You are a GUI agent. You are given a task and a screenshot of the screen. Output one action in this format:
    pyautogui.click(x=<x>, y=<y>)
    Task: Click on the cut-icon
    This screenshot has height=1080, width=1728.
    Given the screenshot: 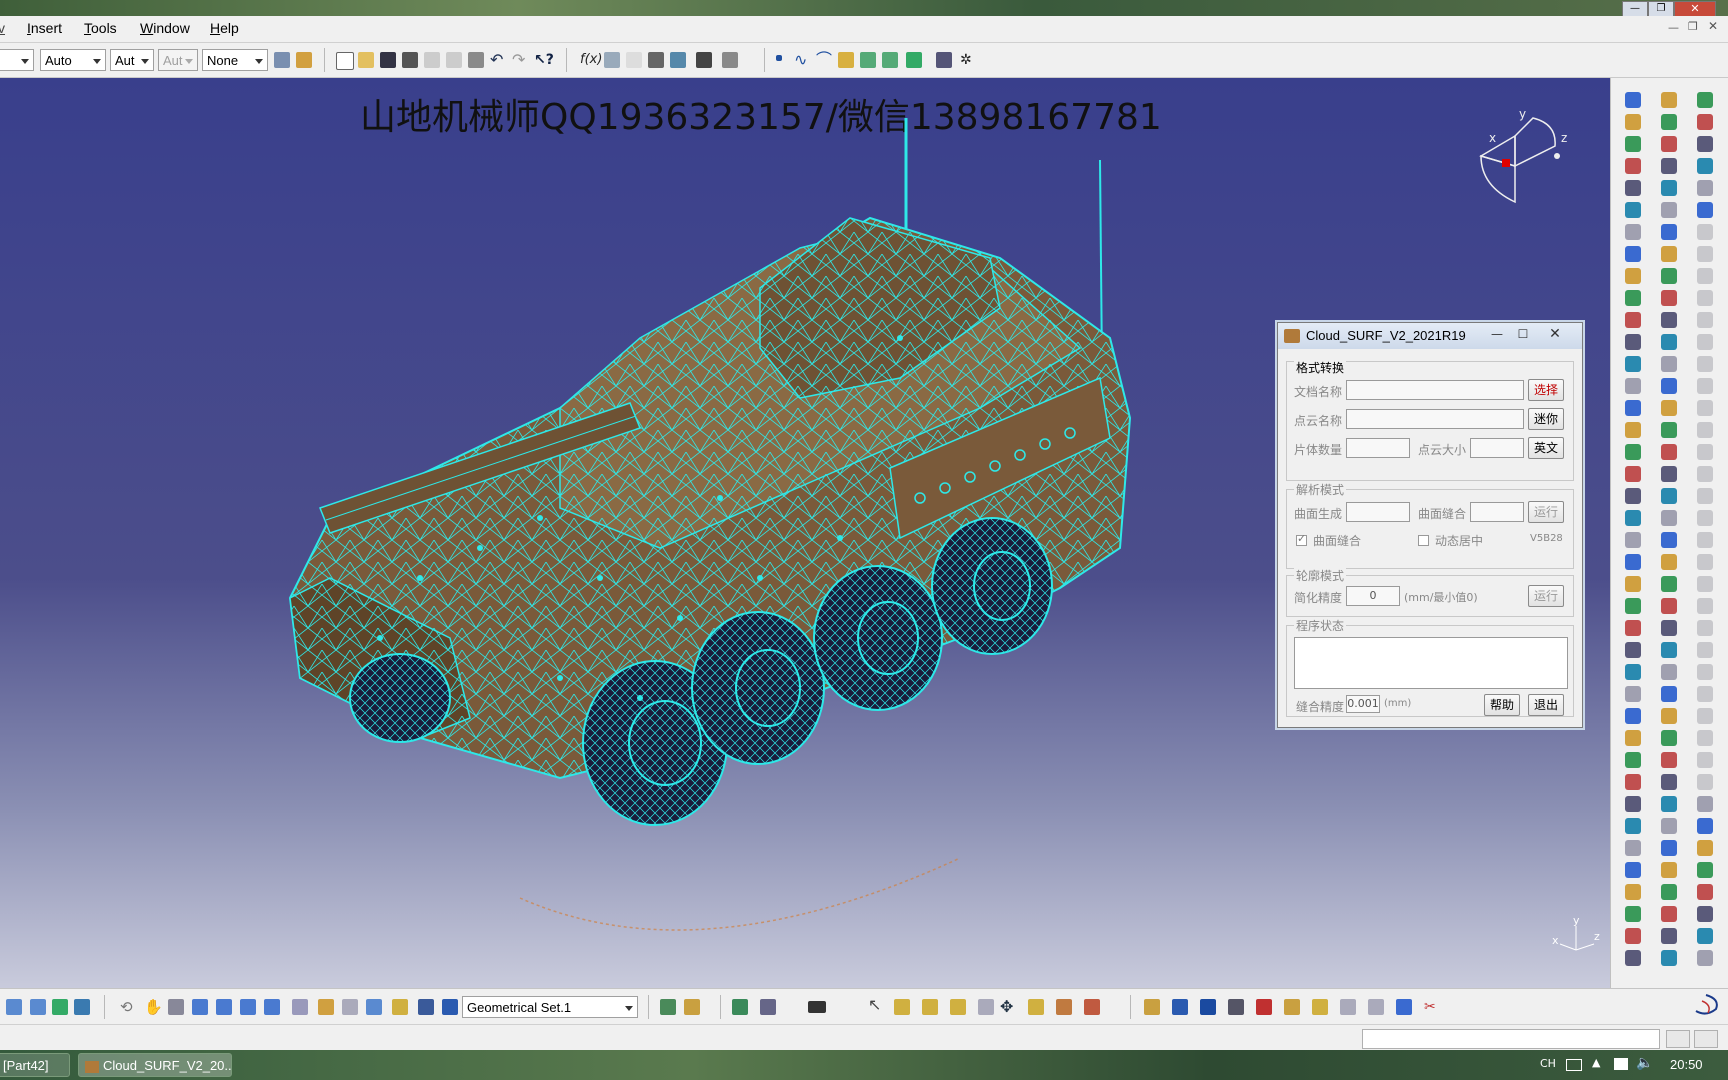 What is the action you would take?
    pyautogui.click(x=432, y=60)
    